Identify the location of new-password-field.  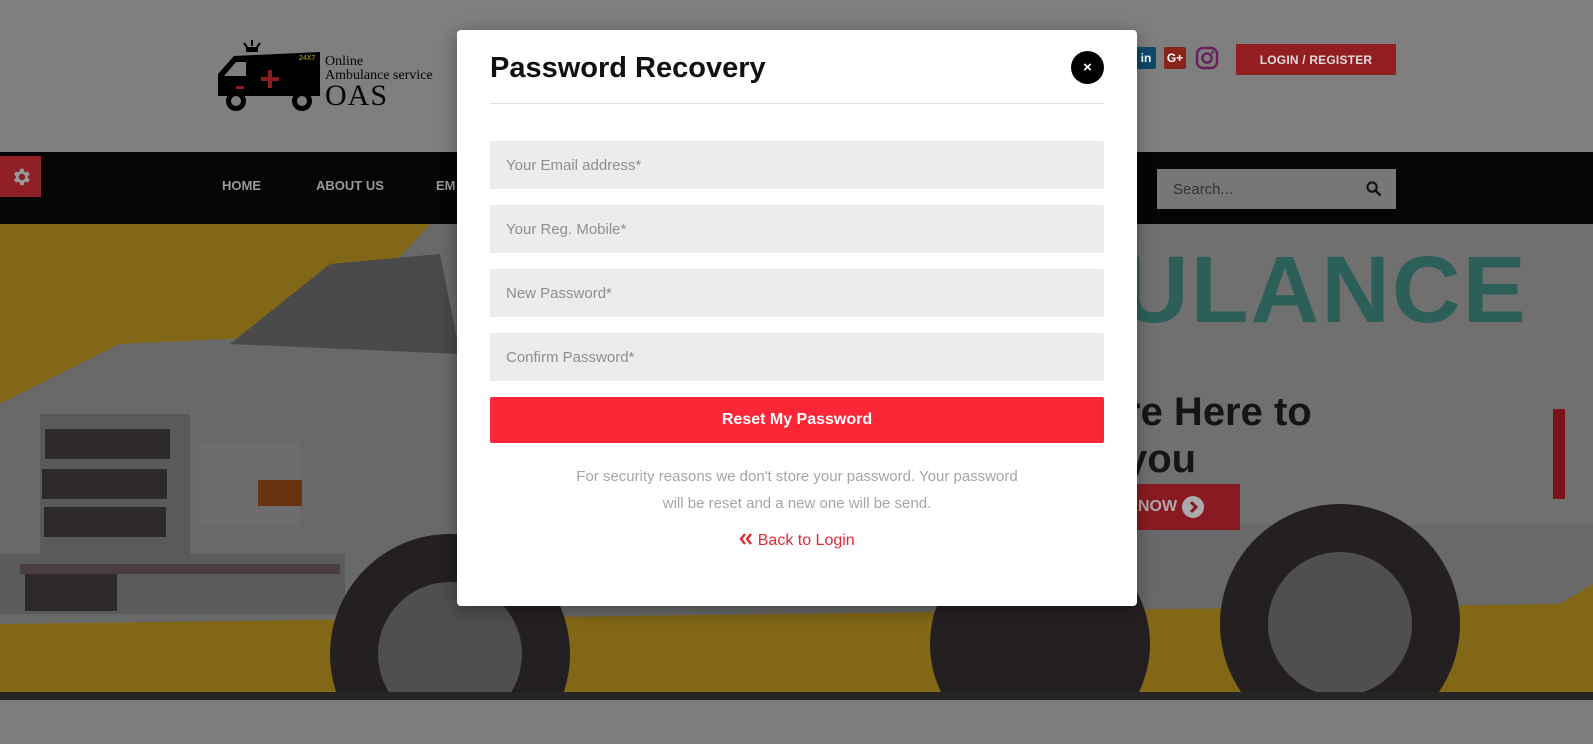
(797, 293).